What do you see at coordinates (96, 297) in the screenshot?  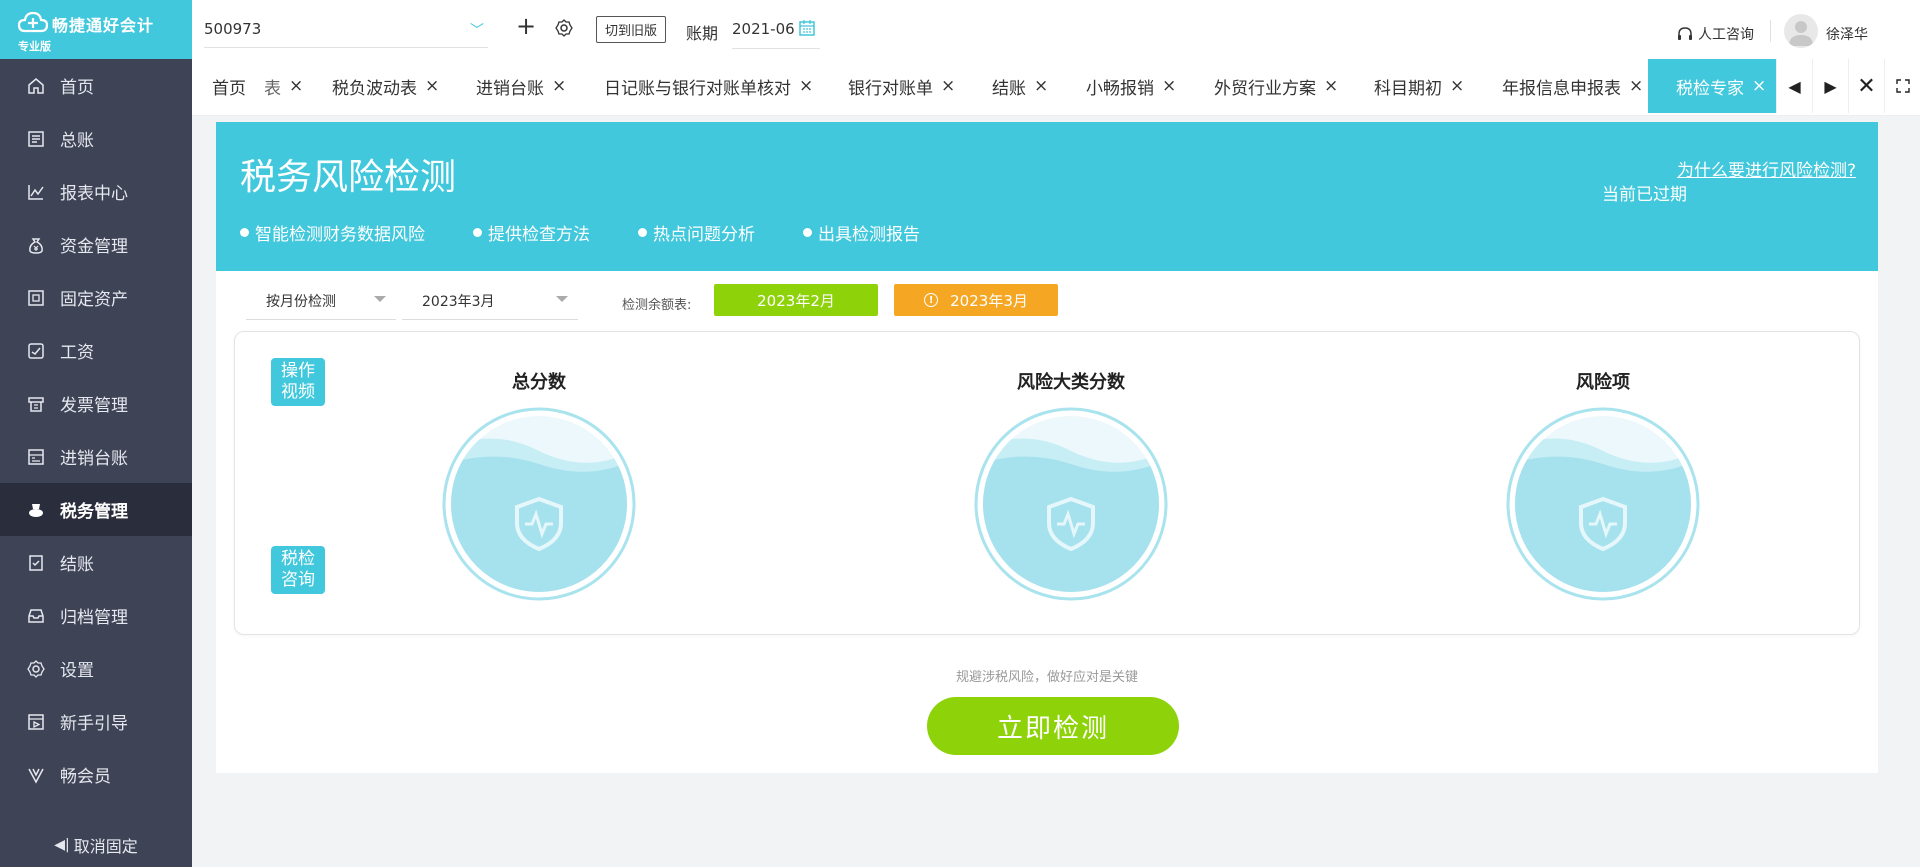 I see `sidebar-item-fixed-assets: 固定资产` at bounding box center [96, 297].